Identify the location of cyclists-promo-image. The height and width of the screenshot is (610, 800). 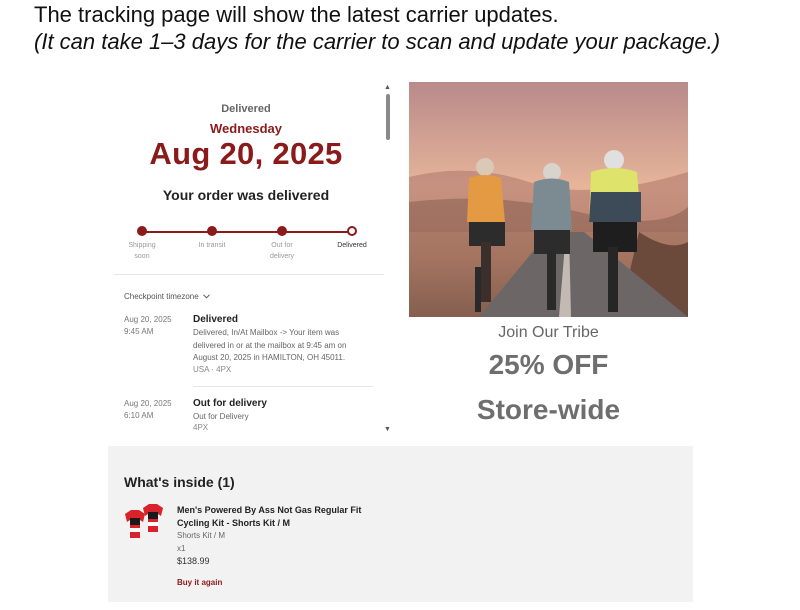
(548, 199).